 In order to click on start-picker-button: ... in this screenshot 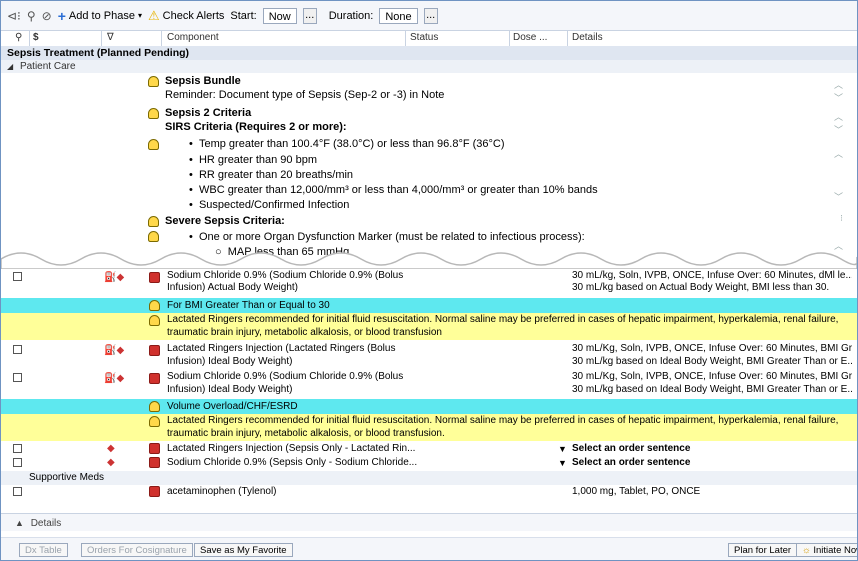, I will do `click(309, 15)`.